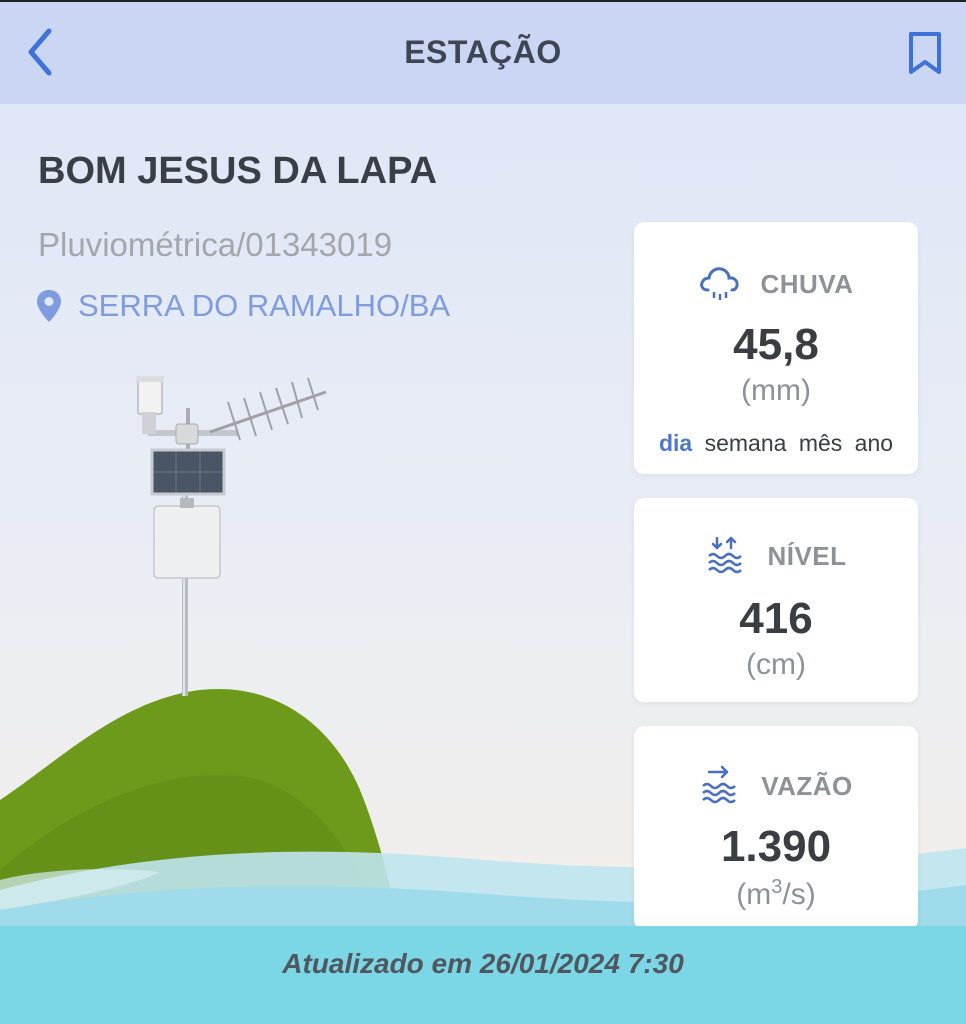 The width and height of the screenshot is (966, 1024). What do you see at coordinates (199, 809) in the screenshot?
I see `green-hill` at bounding box center [199, 809].